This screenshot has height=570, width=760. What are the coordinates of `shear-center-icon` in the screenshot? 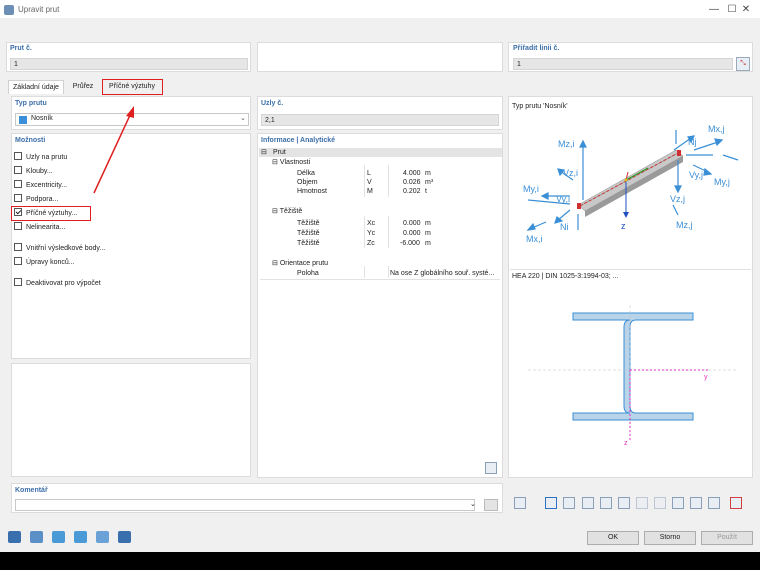 It's located at (624, 503).